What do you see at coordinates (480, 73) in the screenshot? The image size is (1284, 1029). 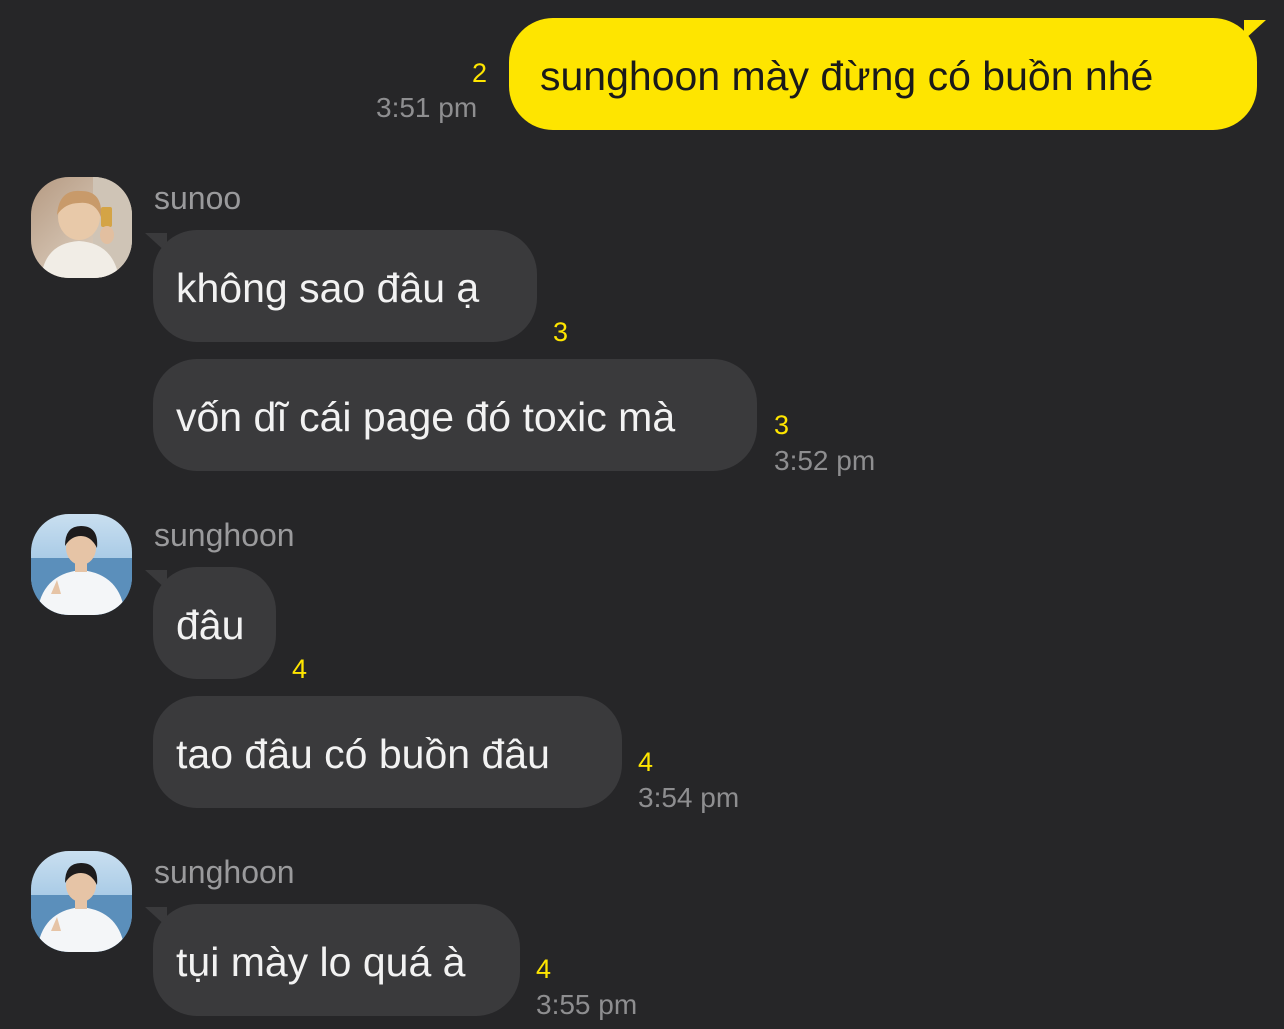 I see `unread-count: 2` at bounding box center [480, 73].